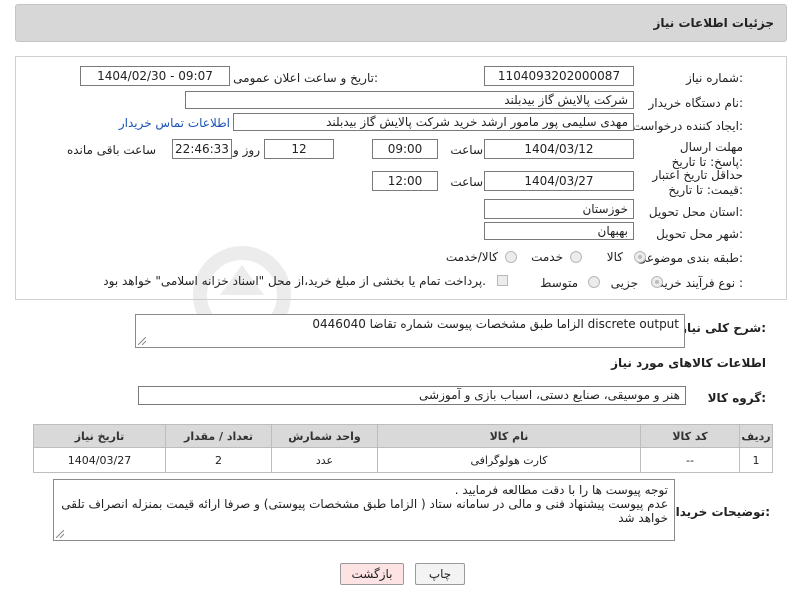 The image size is (788, 598). I want to click on process-type-label: نوع فرآیند خرید :, so click(700, 283).